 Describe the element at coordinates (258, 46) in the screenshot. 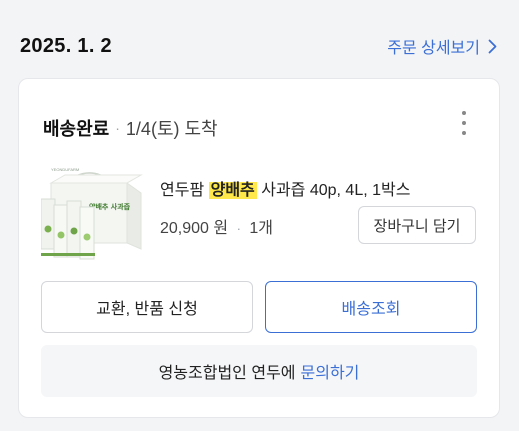

I see `order-header: 2025. 1. 2 주문 상세보기` at that location.